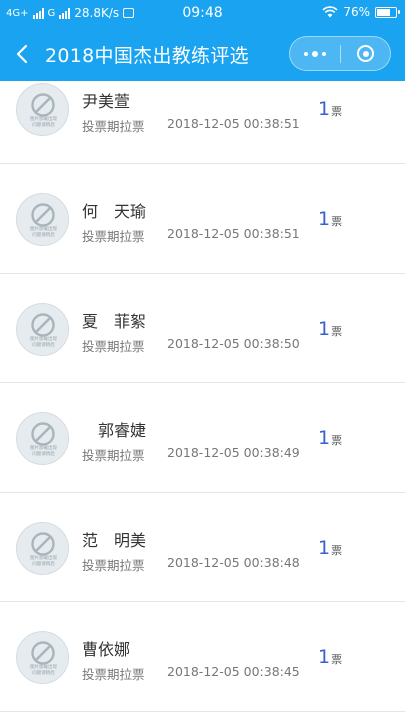 The width and height of the screenshot is (405, 720). I want to click on candidate-name: 曹依娜, so click(106, 650).